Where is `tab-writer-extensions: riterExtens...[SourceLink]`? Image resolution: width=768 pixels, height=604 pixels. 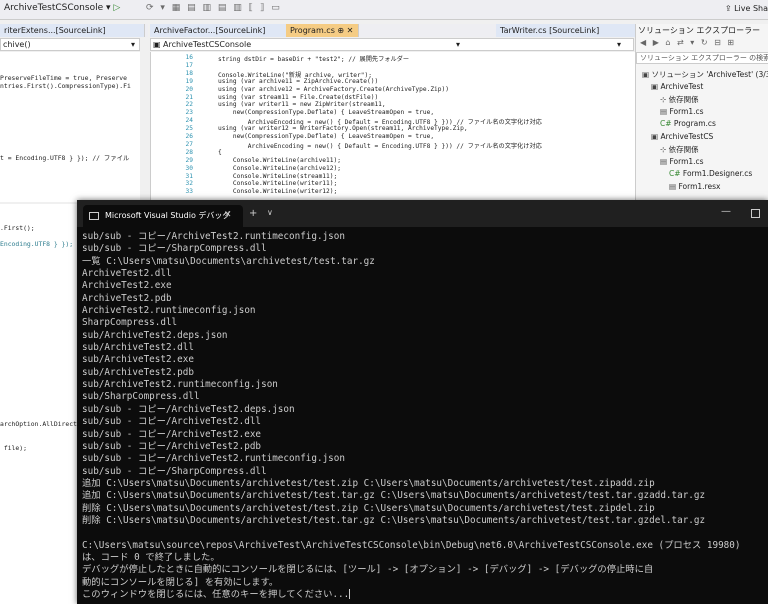
tab-writer-extensions: riterExtens...[SourceLink] is located at coordinates (72, 30).